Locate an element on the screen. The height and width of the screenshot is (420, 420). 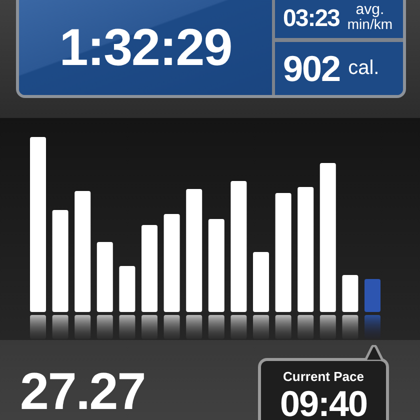
avg-pace-value: 03:23 is located at coordinates (311, 19).